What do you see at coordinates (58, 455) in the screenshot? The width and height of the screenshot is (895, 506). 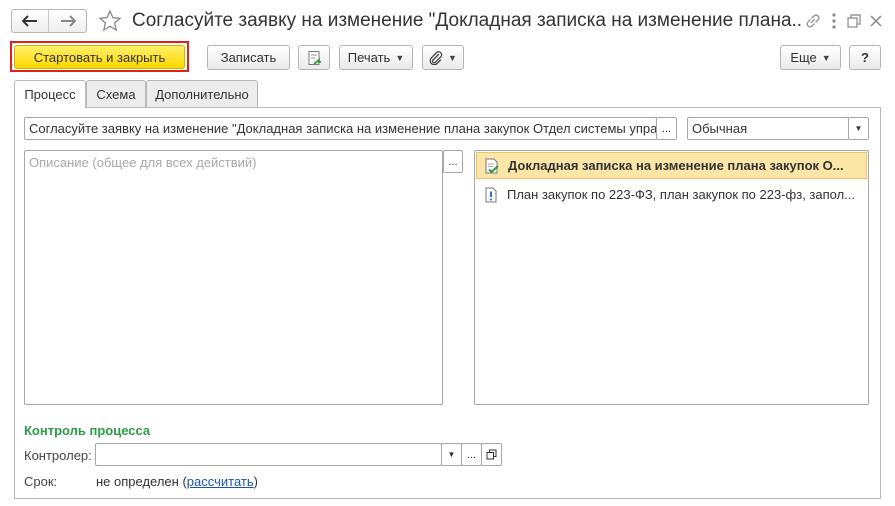 I see `controller-label: Контролер:` at bounding box center [58, 455].